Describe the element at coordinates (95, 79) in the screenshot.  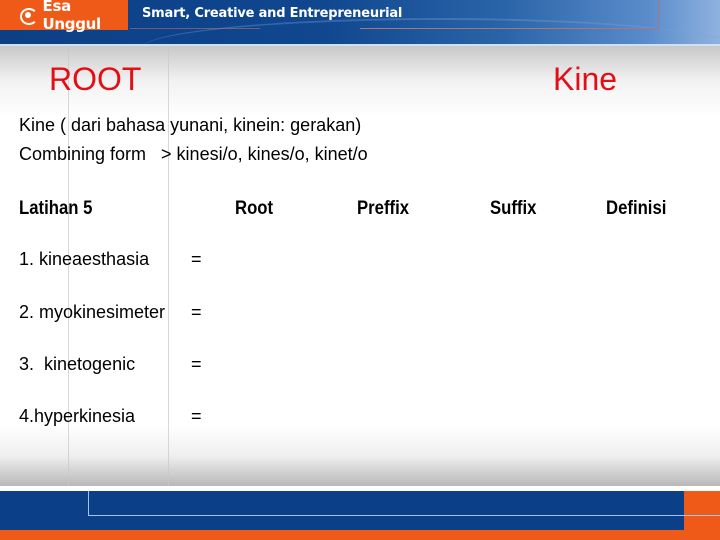
I see `slide-title-root: ROOT` at that location.